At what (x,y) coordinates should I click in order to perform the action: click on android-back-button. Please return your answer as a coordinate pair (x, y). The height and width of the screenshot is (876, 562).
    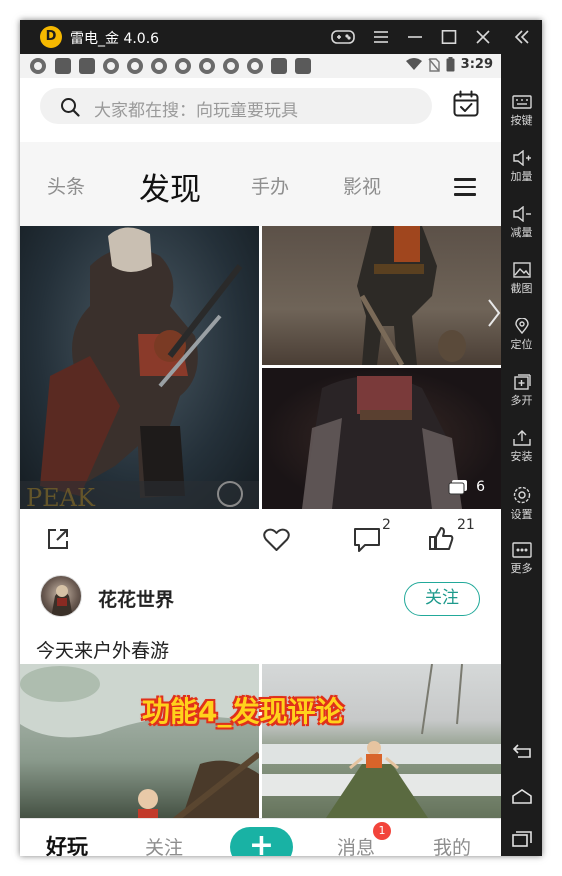
    Looking at the image, I should click on (521, 751).